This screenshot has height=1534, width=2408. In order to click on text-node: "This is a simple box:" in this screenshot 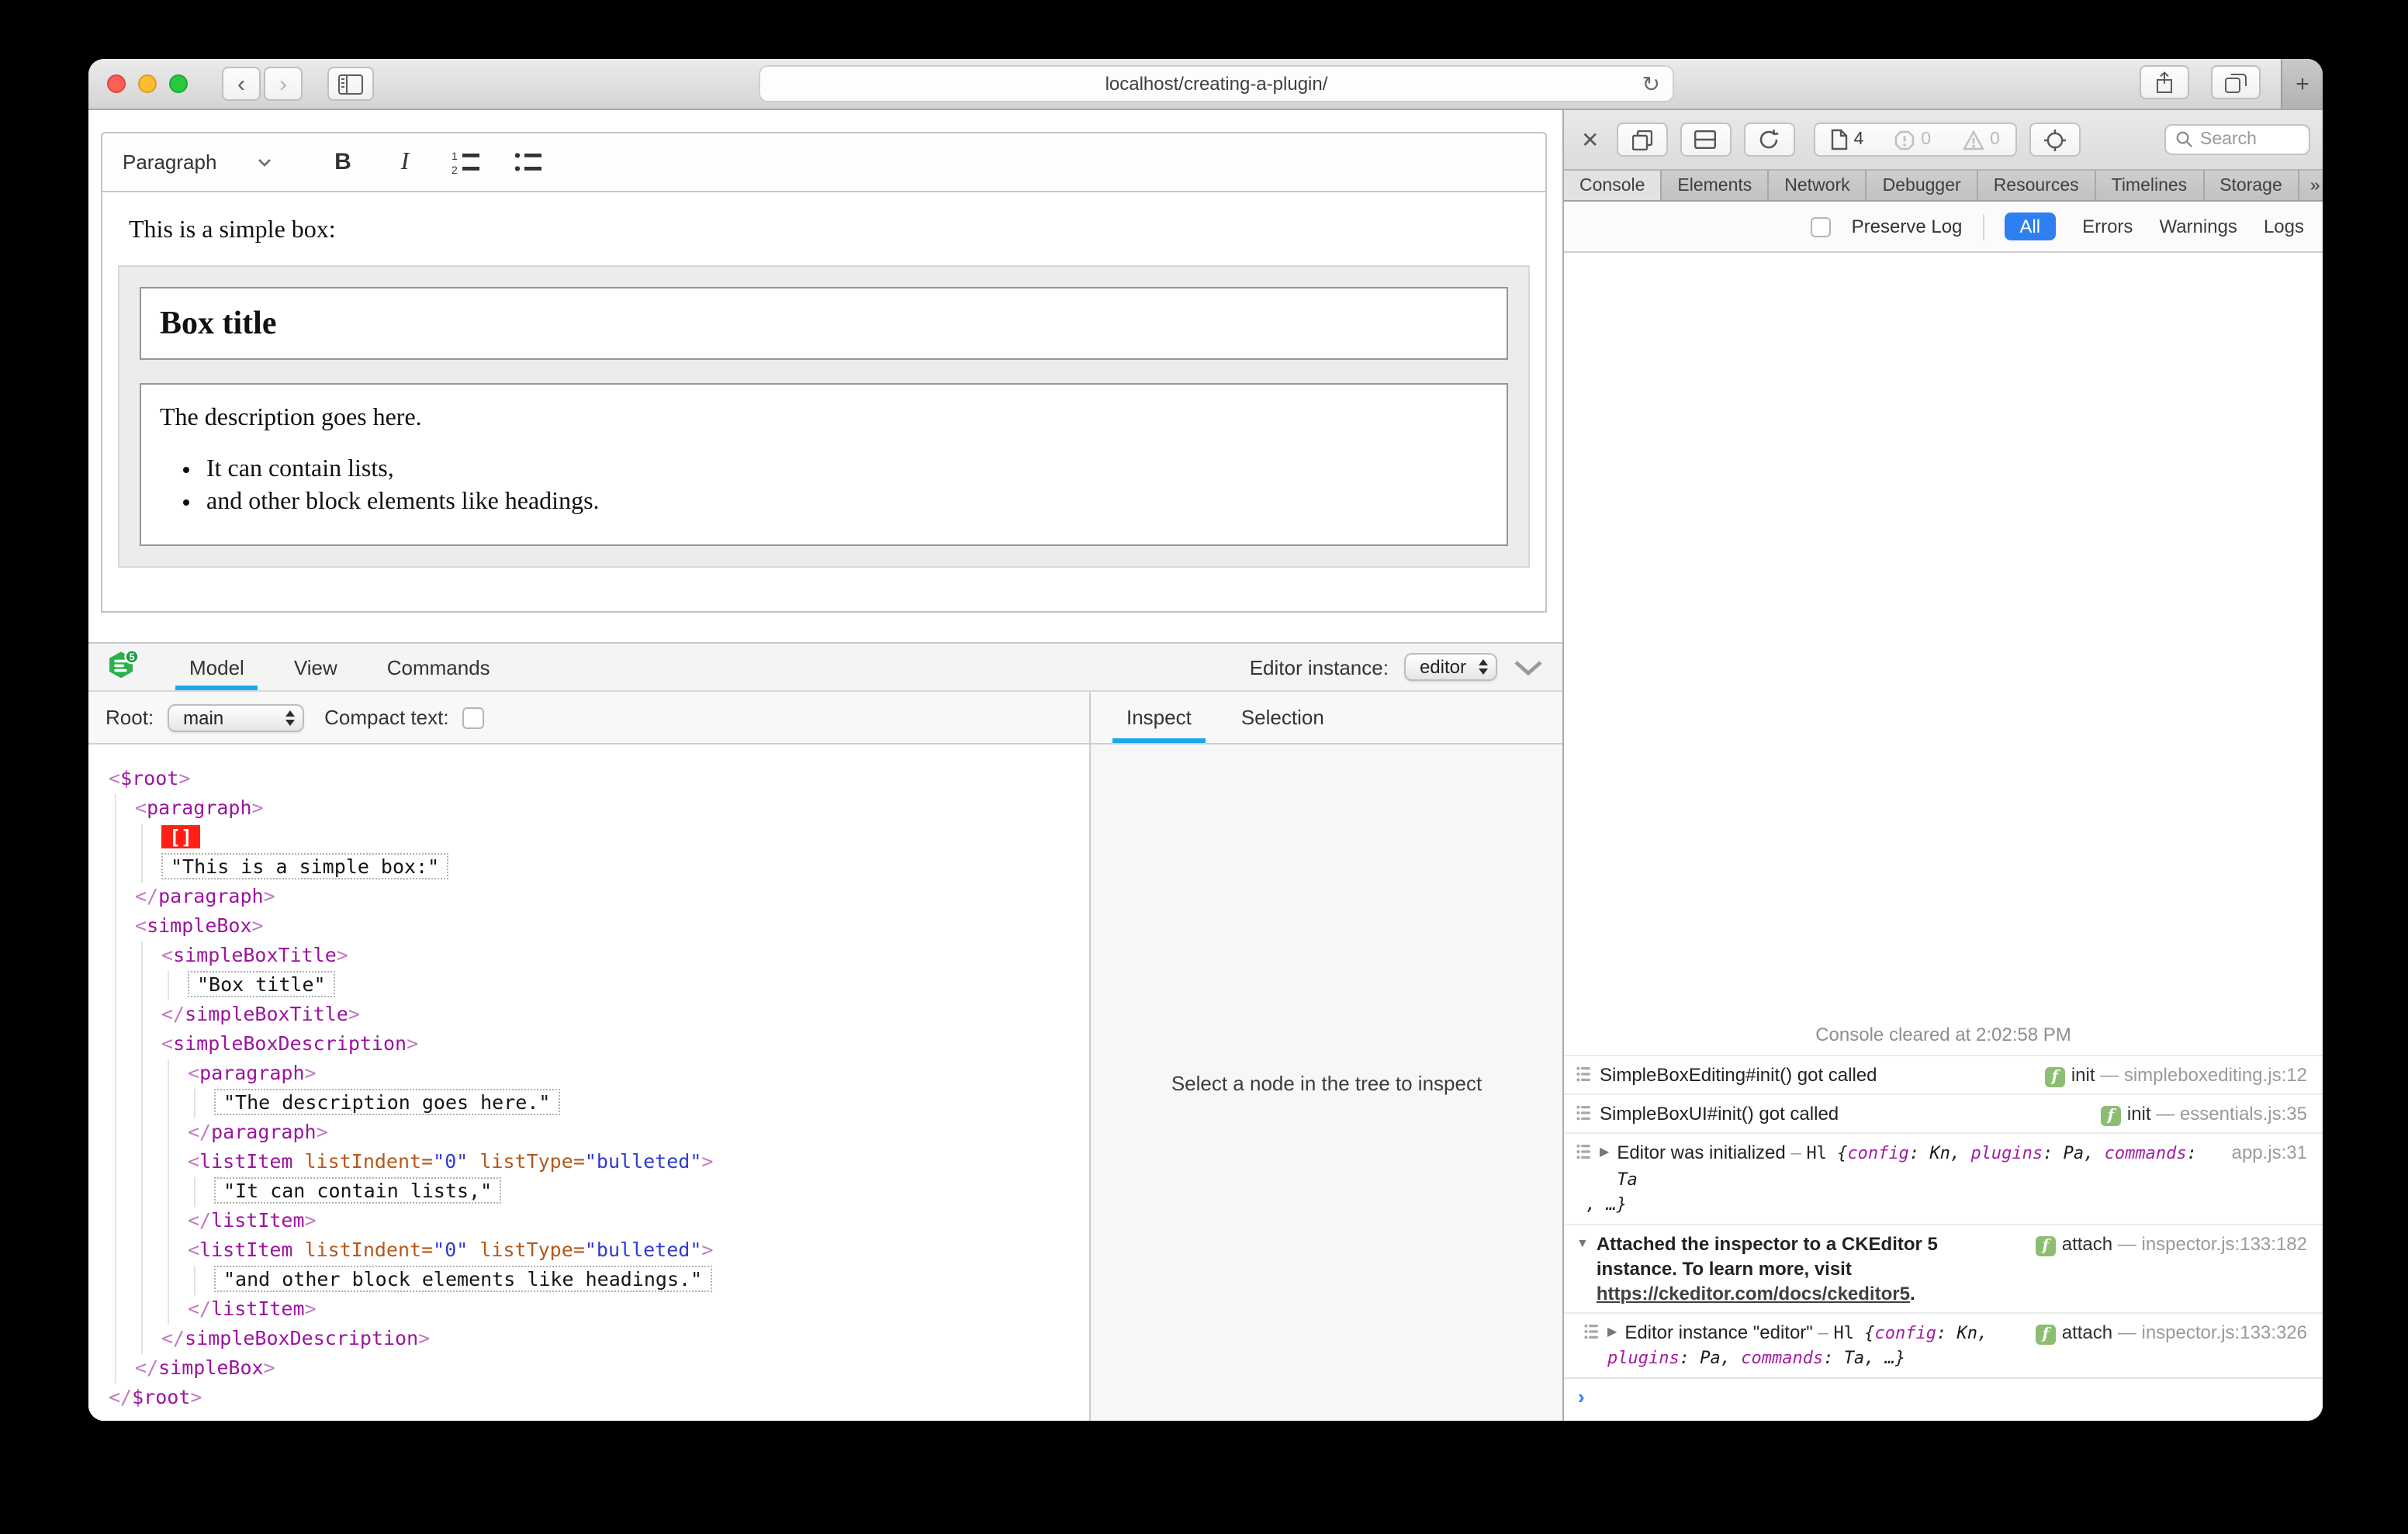, I will do `click(625, 868)`.